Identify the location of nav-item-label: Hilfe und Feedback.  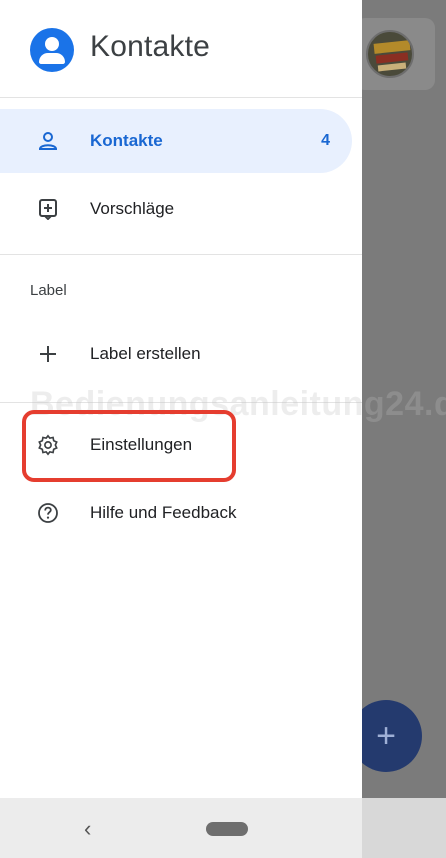
(163, 512).